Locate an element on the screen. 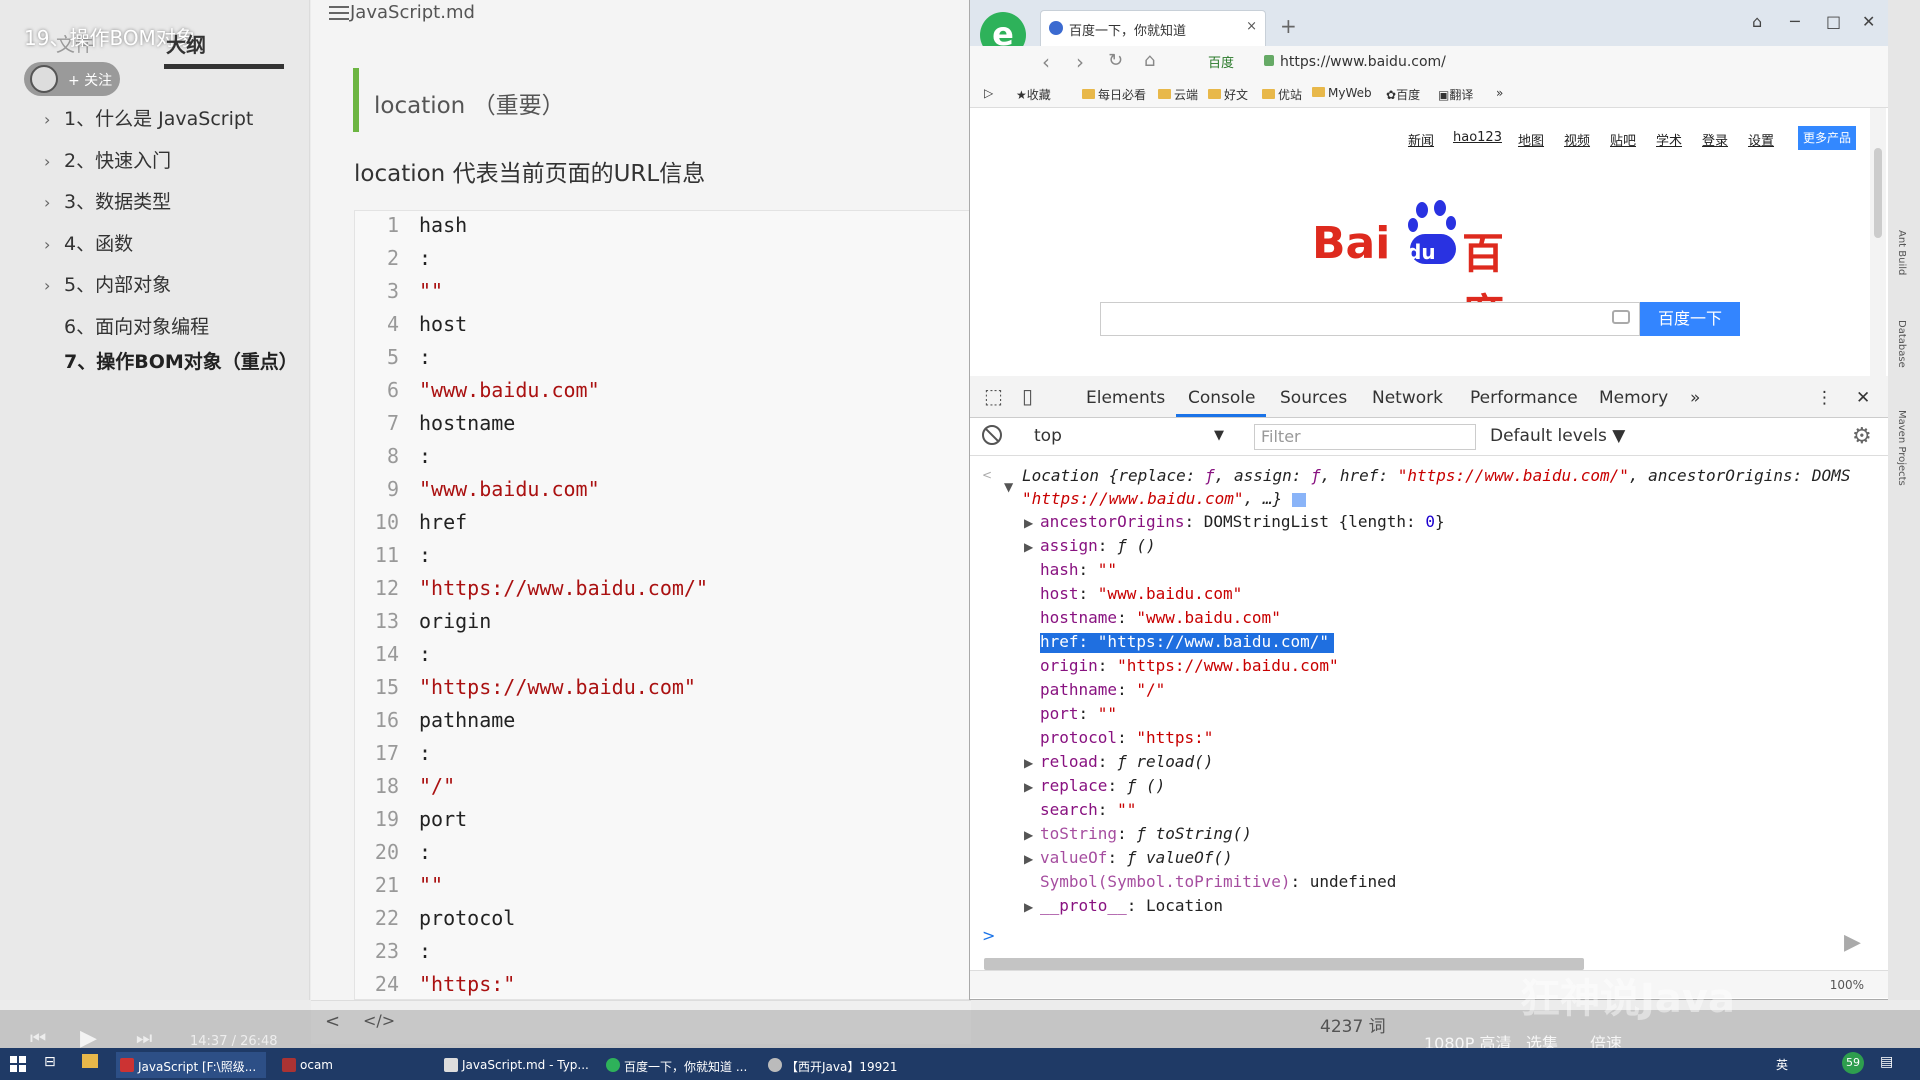 This screenshot has height=1080, width=1920. prev-video-icon: ⏮ is located at coordinates (38, 1038).